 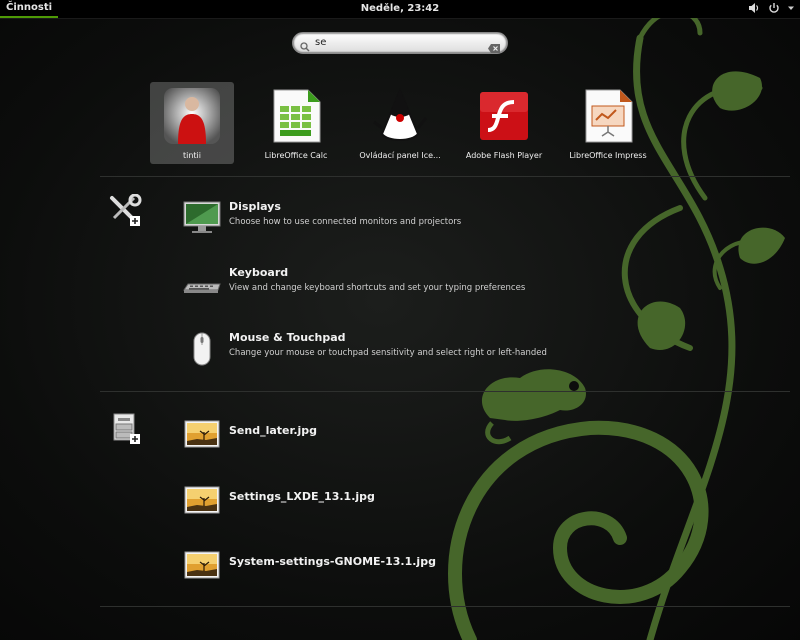 I want to click on keyboard-icon, so click(x=202, y=288).